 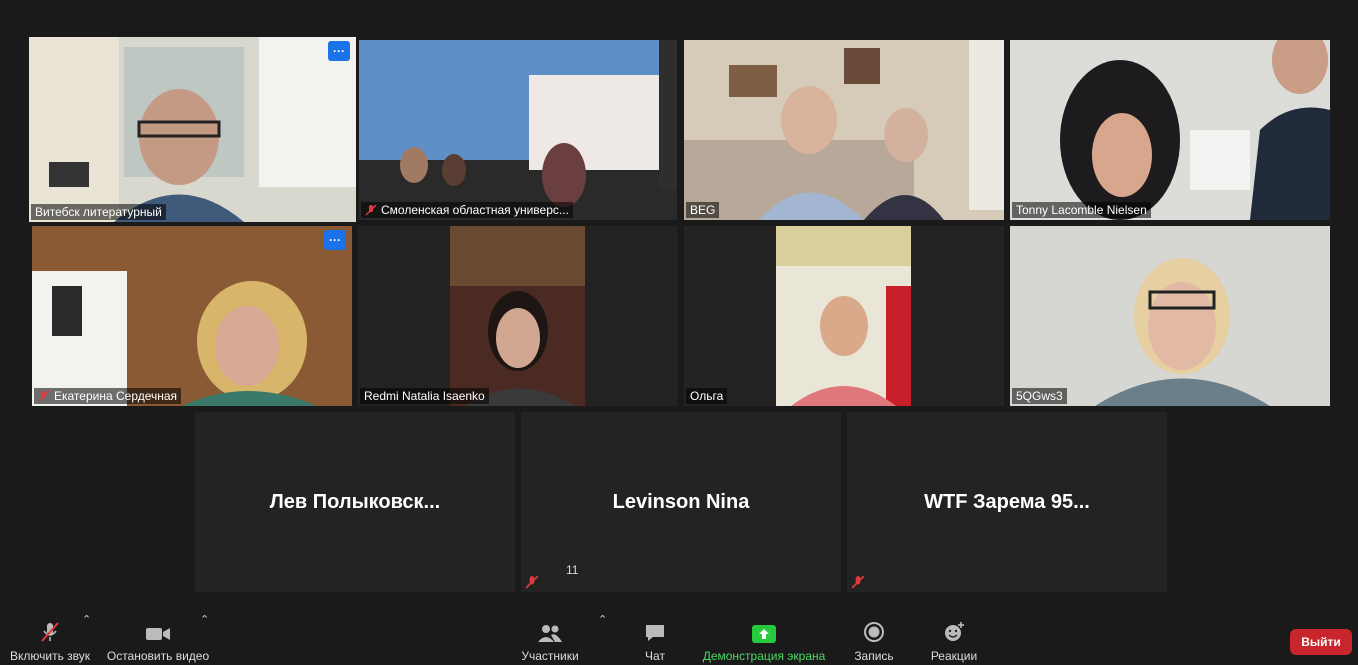 I want to click on video-tile-natalia: Redmi Natalia Isaenko, so click(x=518, y=316).